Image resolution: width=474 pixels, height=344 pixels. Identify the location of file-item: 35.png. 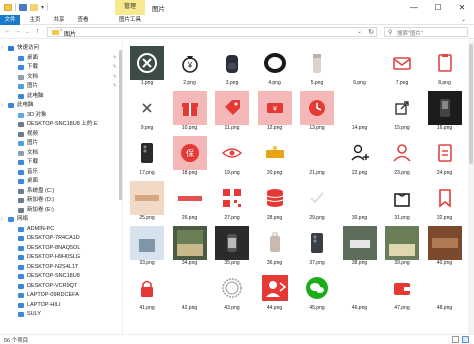
(232, 246).